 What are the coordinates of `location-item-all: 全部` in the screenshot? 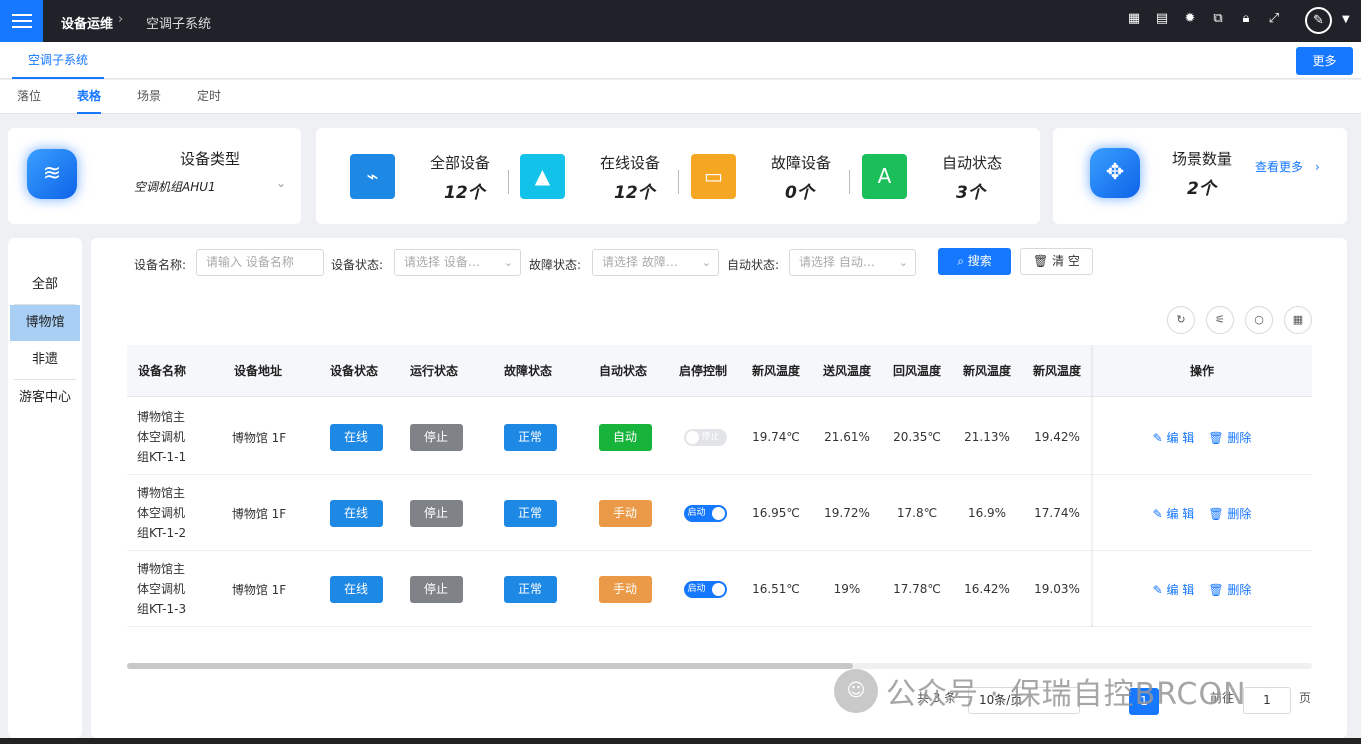 It's located at (45, 285).